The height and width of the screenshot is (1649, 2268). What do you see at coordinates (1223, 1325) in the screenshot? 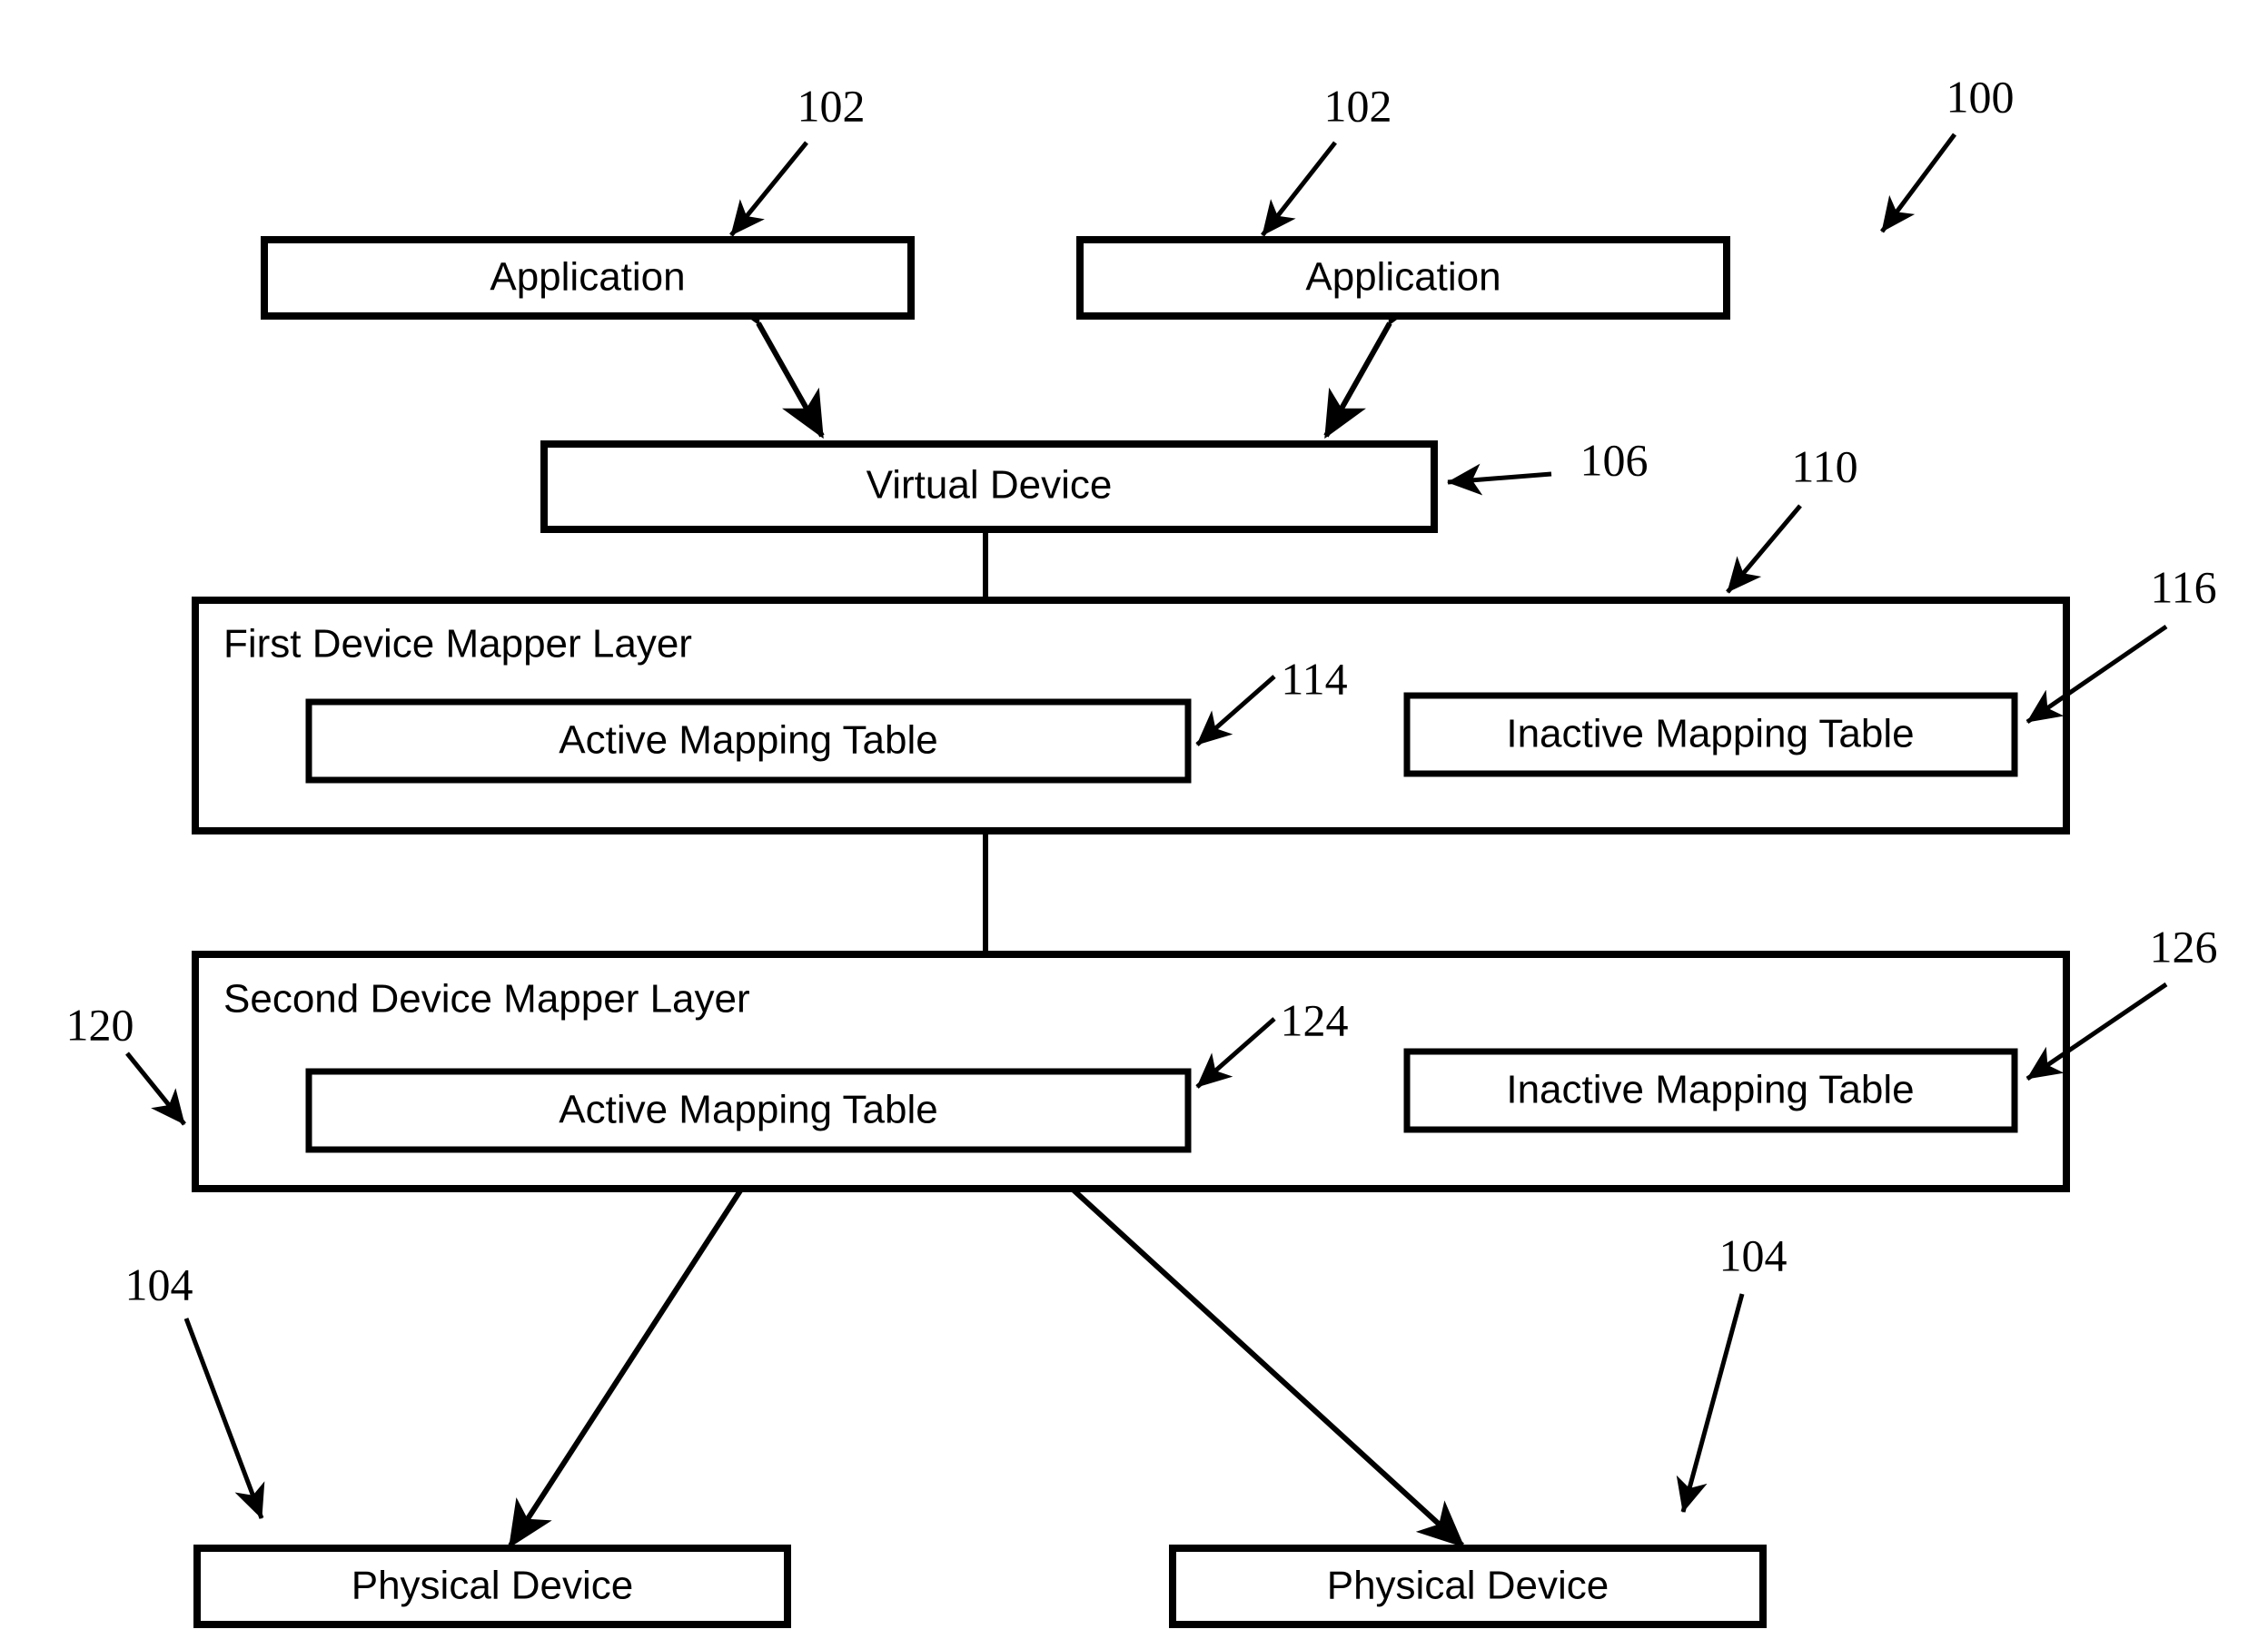
I see `connector-second-active-to-physical-right` at bounding box center [1223, 1325].